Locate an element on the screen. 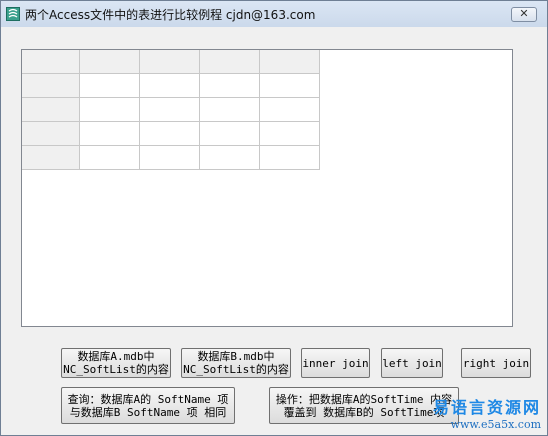 The height and width of the screenshot is (436, 548). update-line2: 覆盖到 数据库B的 SoftTime项 is located at coordinates (364, 412).